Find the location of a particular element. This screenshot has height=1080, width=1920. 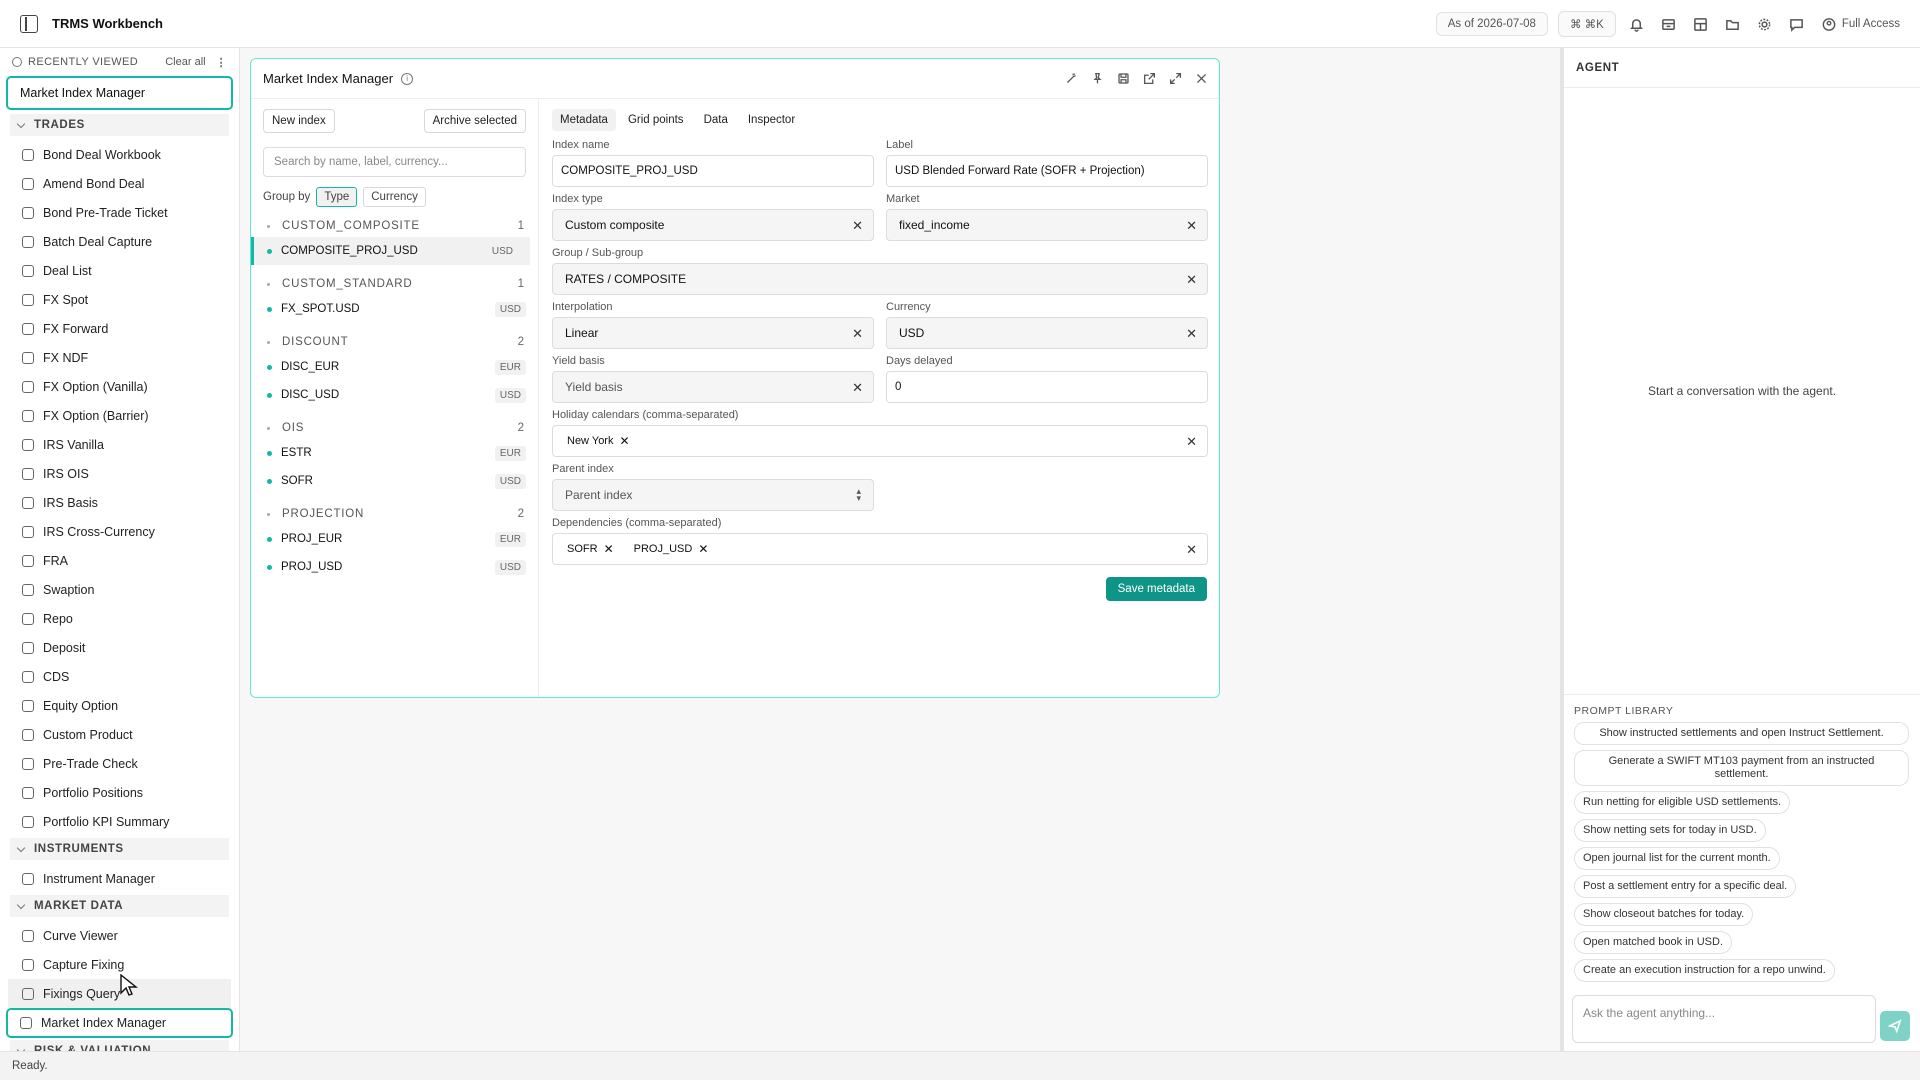

clear-all-button: Clear all is located at coordinates (185, 62).